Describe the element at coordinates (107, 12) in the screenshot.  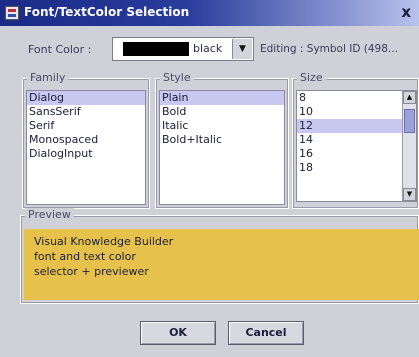
I see `window-title: Font/TextColor Selection` at that location.